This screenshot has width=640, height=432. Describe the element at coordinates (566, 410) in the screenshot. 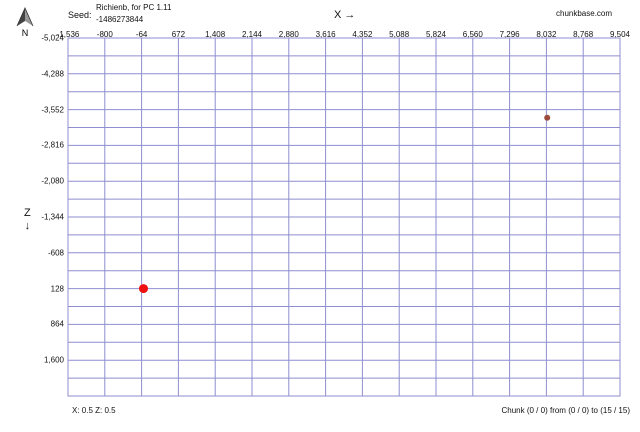

I see `chunk-info: Chunk (0 / 0) from (0 / 0) to (15 / 15)` at that location.